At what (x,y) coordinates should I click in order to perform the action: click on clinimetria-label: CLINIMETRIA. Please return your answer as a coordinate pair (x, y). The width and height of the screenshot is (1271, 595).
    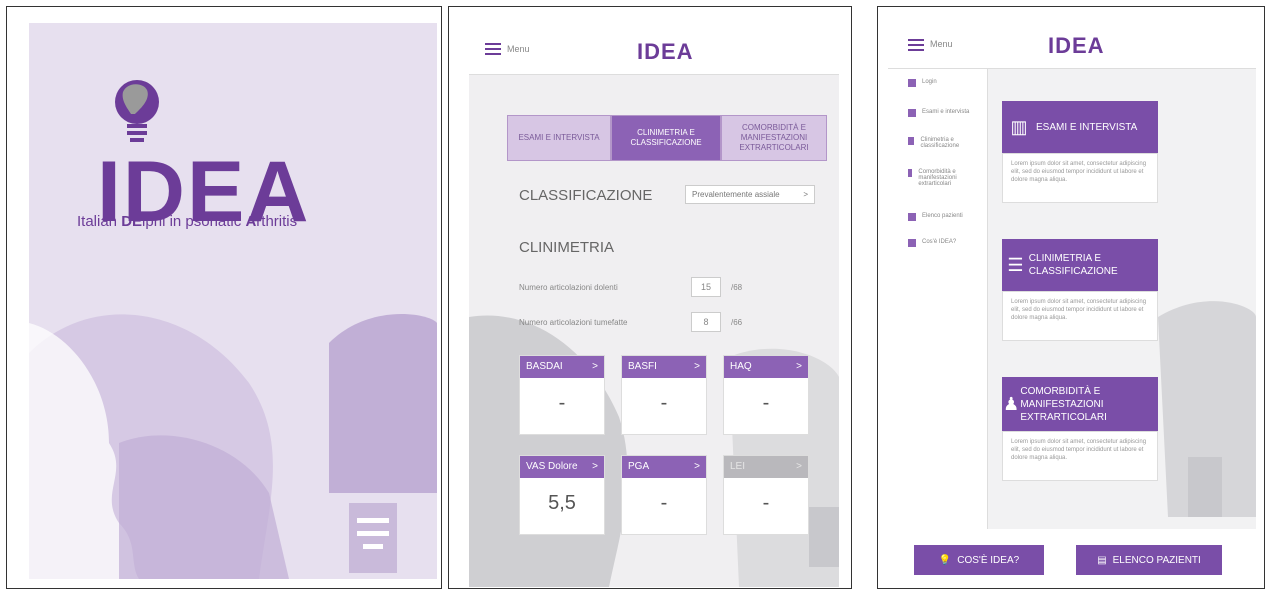
    Looking at the image, I should click on (567, 247).